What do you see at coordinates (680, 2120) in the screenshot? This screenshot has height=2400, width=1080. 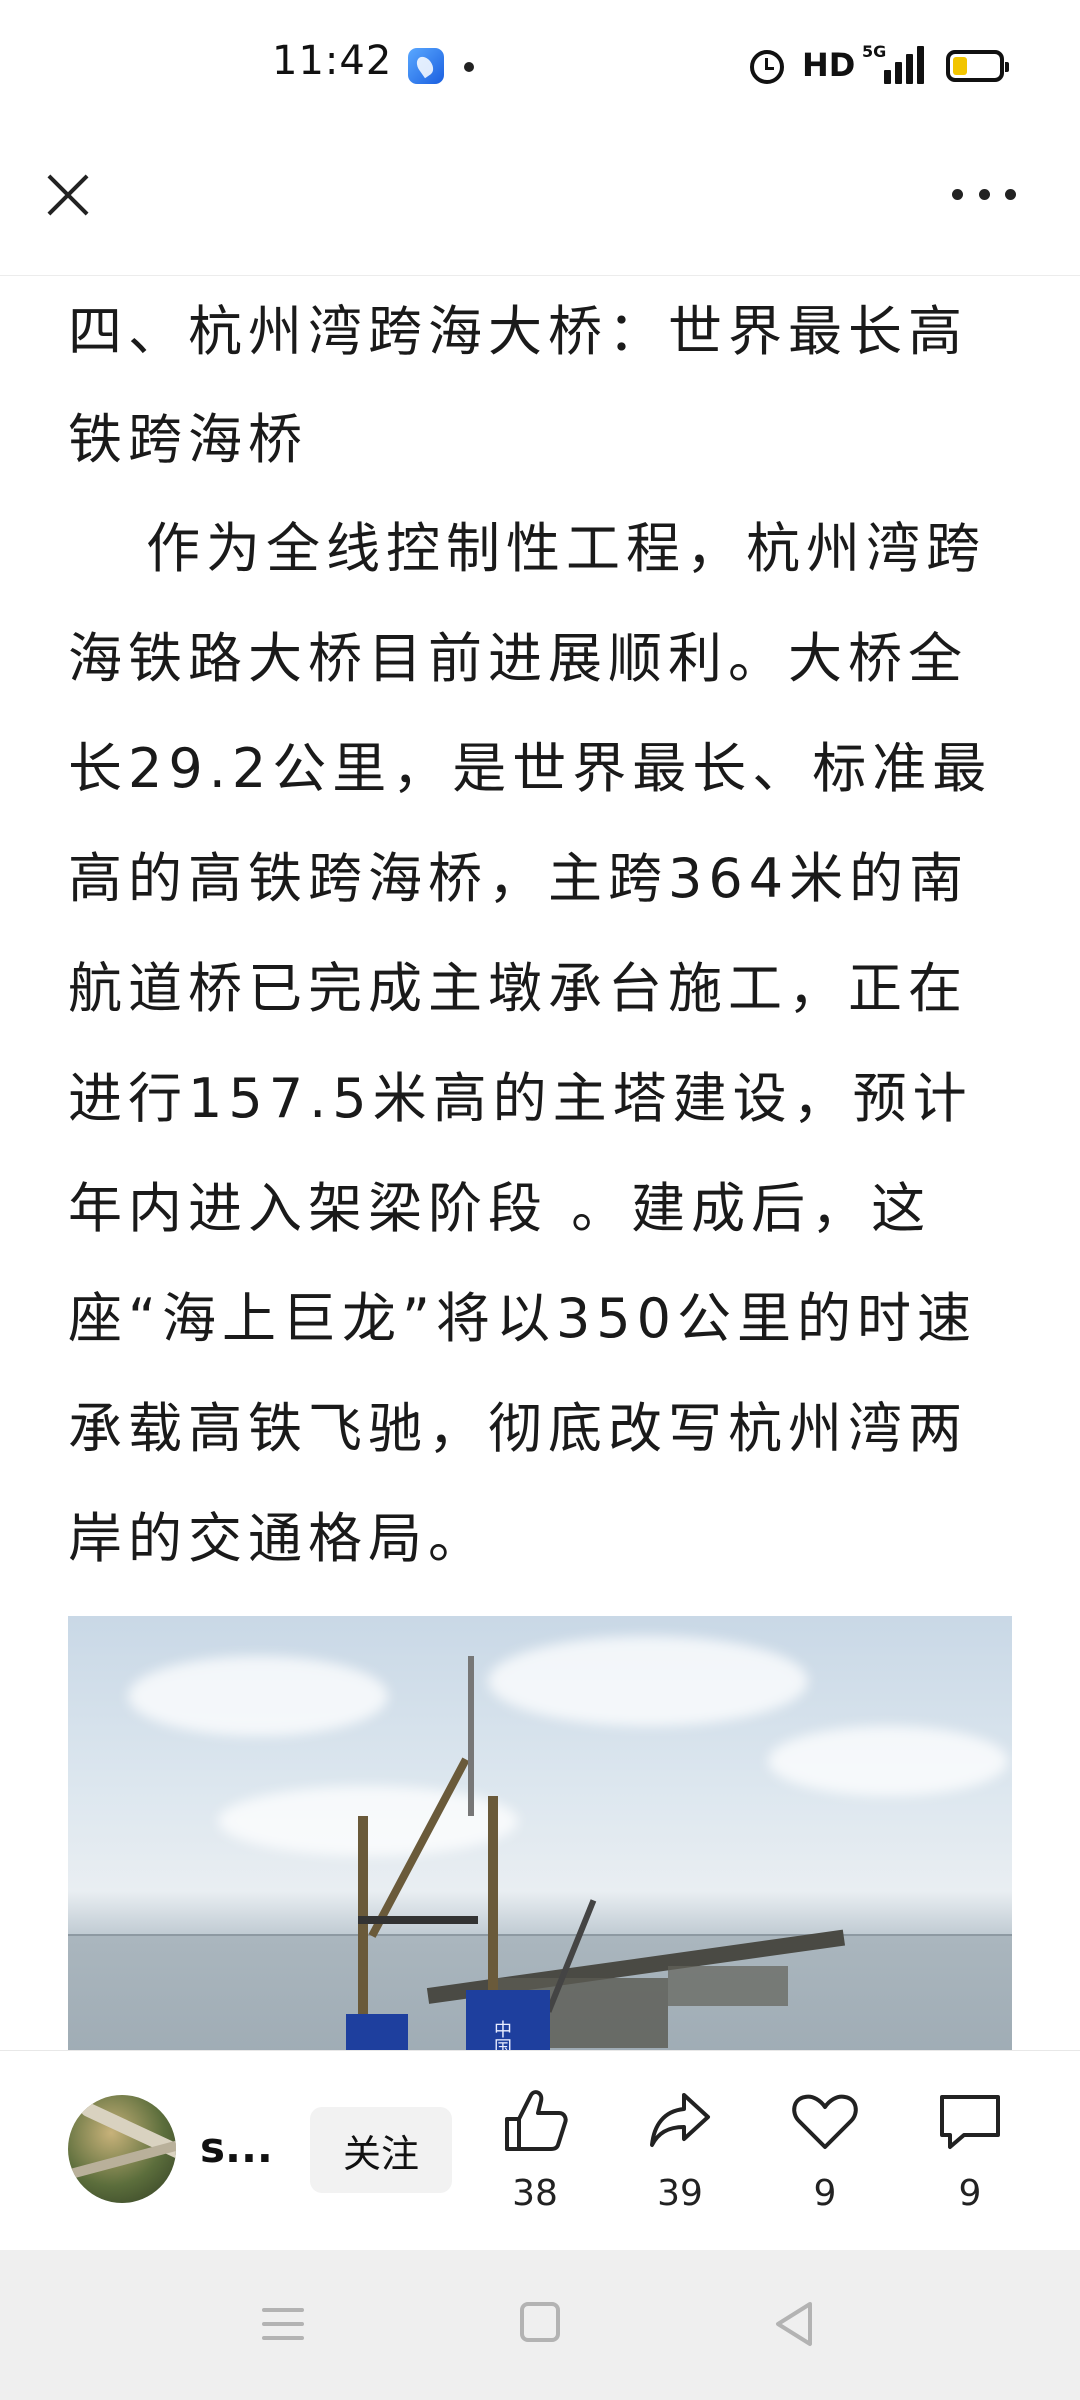 I see `share-arrow-icon` at bounding box center [680, 2120].